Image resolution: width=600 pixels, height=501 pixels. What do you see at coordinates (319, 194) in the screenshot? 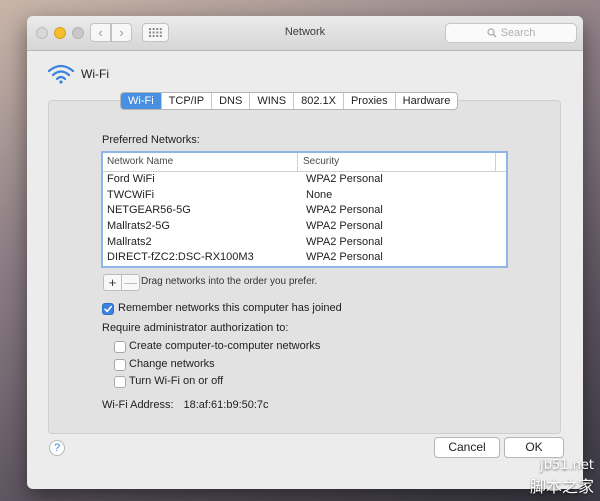
I see `security-cell: None` at bounding box center [319, 194].